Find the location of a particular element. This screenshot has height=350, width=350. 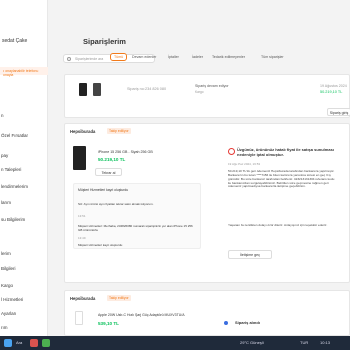

product-price: 539,10 TL is located at coordinates (108, 323).